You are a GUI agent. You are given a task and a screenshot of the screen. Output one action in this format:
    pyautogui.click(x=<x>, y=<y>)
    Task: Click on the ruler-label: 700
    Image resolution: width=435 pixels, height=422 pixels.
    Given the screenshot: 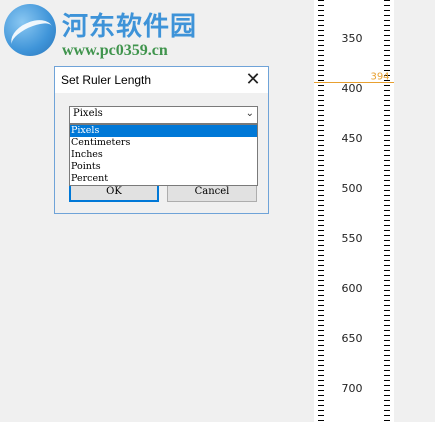 What is the action you would take?
    pyautogui.click(x=352, y=388)
    